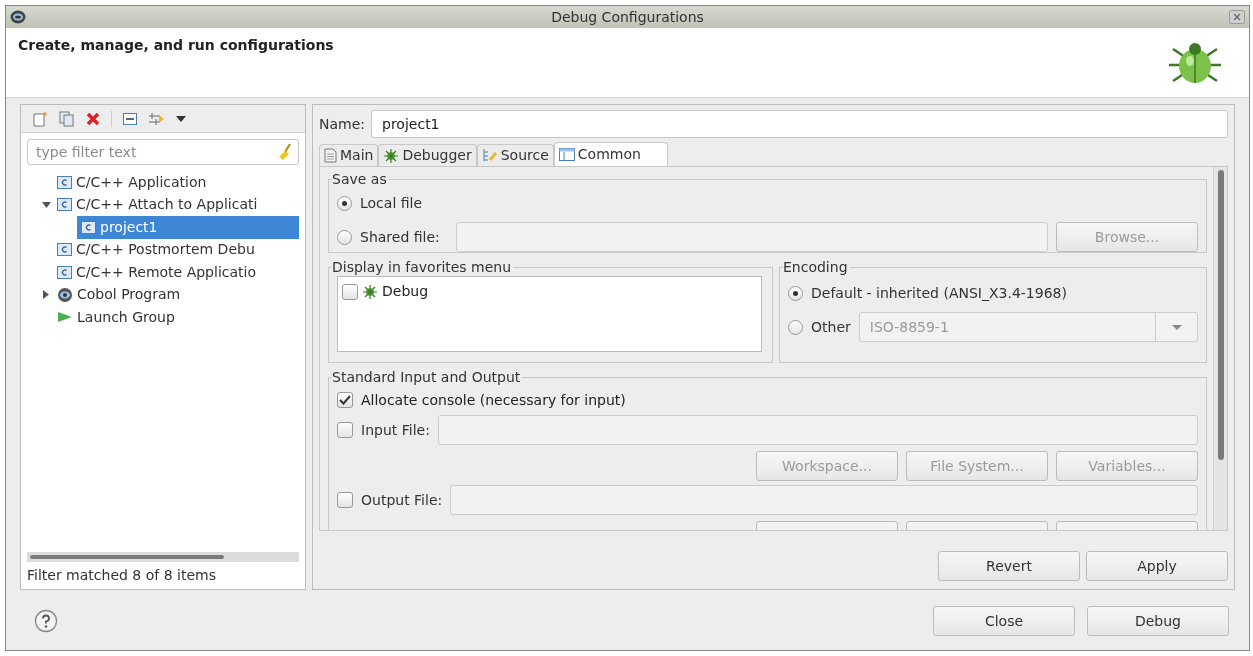 The image size is (1253, 656). What do you see at coordinates (489, 155) in the screenshot?
I see `source-folder-icon` at bounding box center [489, 155].